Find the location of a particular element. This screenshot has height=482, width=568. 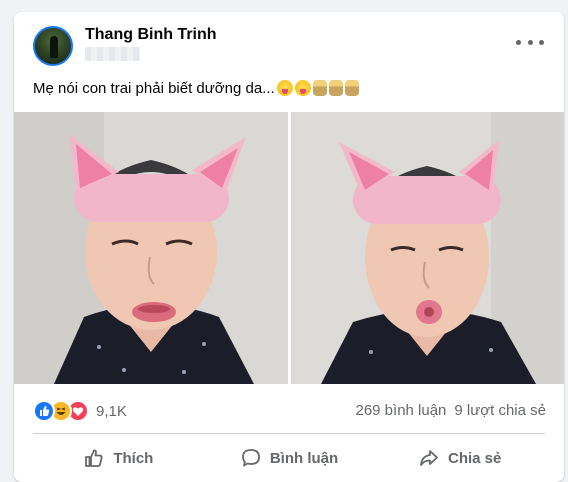

comment-count: 269 bình luận is located at coordinates (400, 410).